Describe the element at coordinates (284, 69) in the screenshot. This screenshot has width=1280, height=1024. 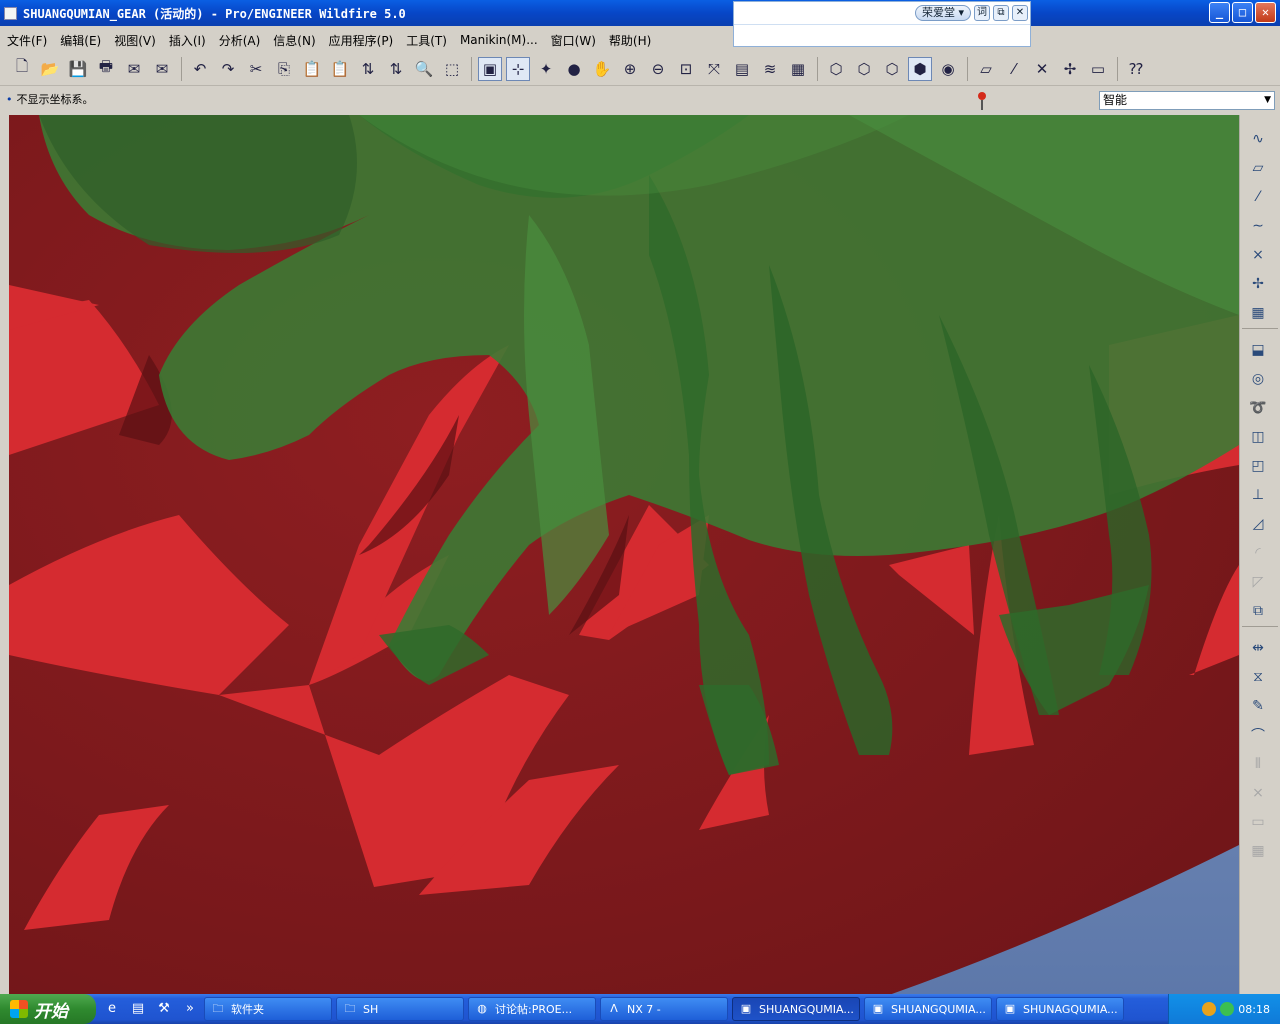
I see `copy-icon: ⎘` at that location.